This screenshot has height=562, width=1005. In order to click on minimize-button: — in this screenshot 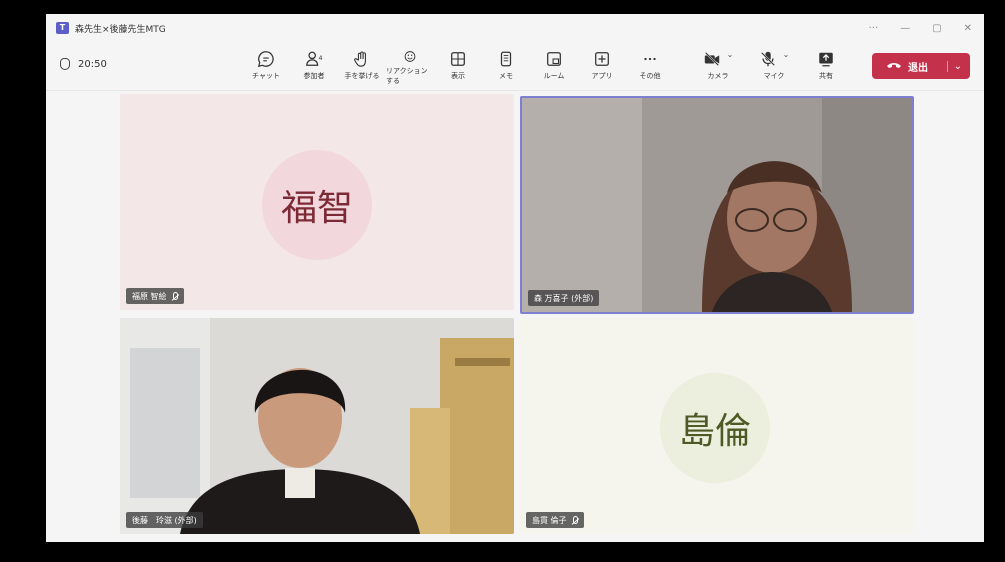, I will do `click(905, 28)`.